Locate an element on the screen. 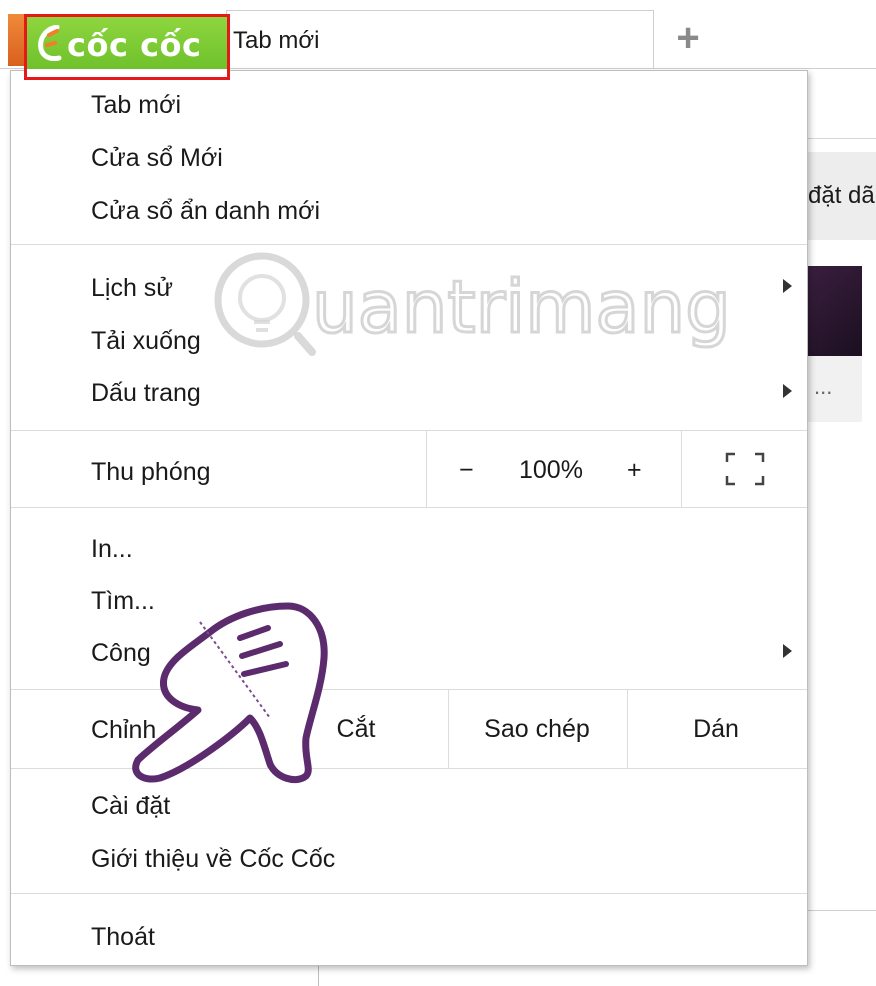 Image resolution: width=876 pixels, height=986 pixels. menu-item-new-window: Cửa sổ Mới is located at coordinates (157, 158).